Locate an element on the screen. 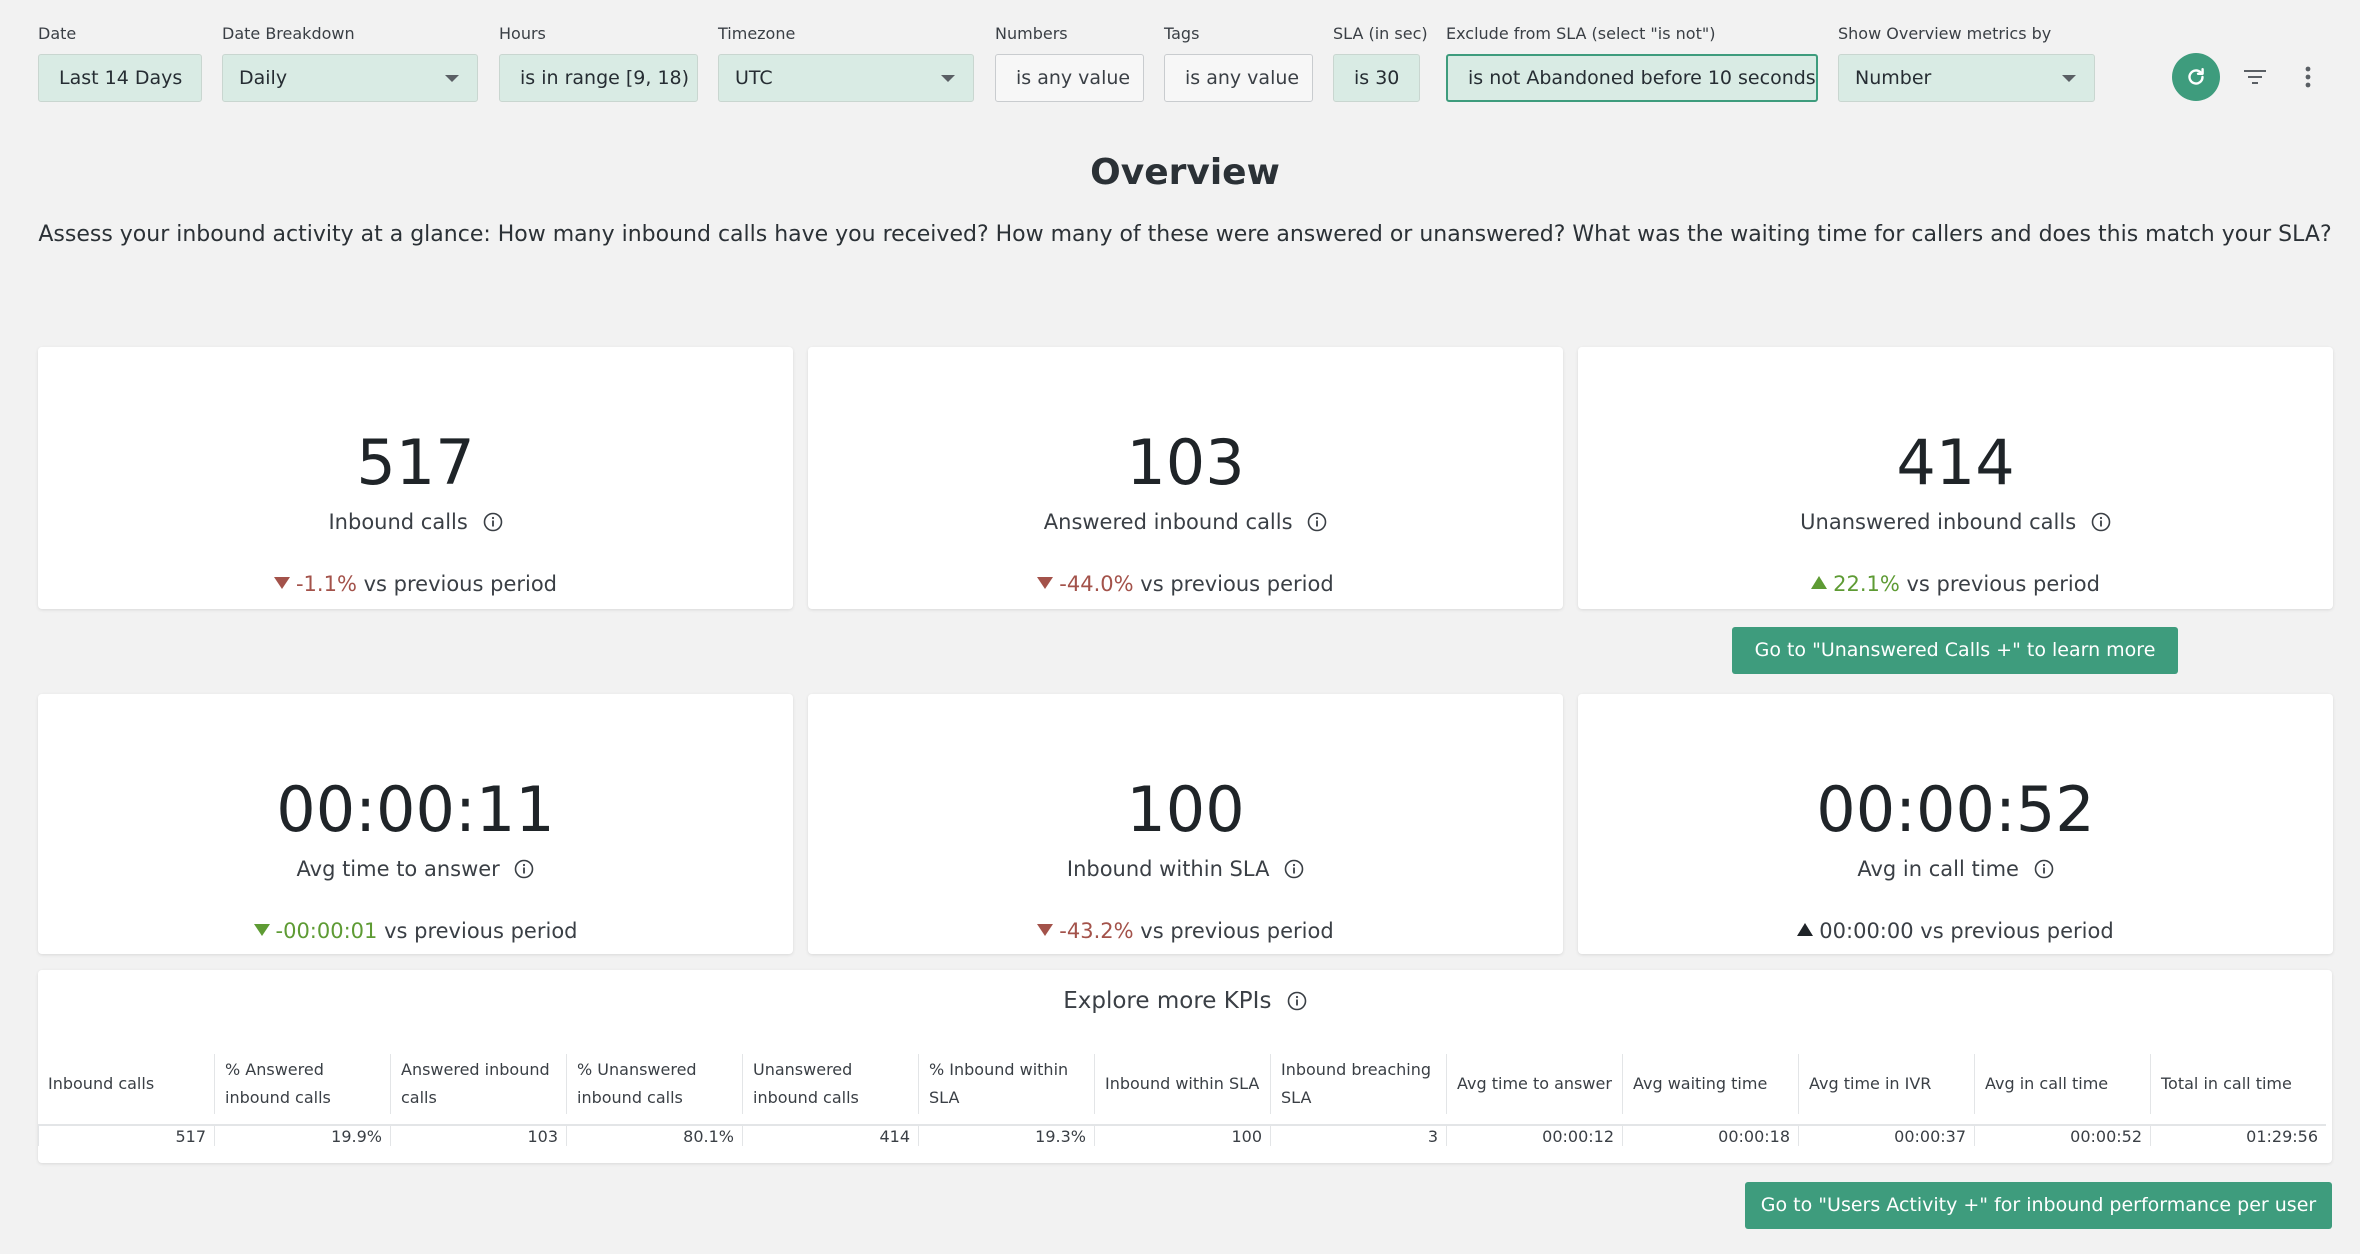 This screenshot has width=2360, height=1254. date-breakdown-value: Daily is located at coordinates (263, 78).